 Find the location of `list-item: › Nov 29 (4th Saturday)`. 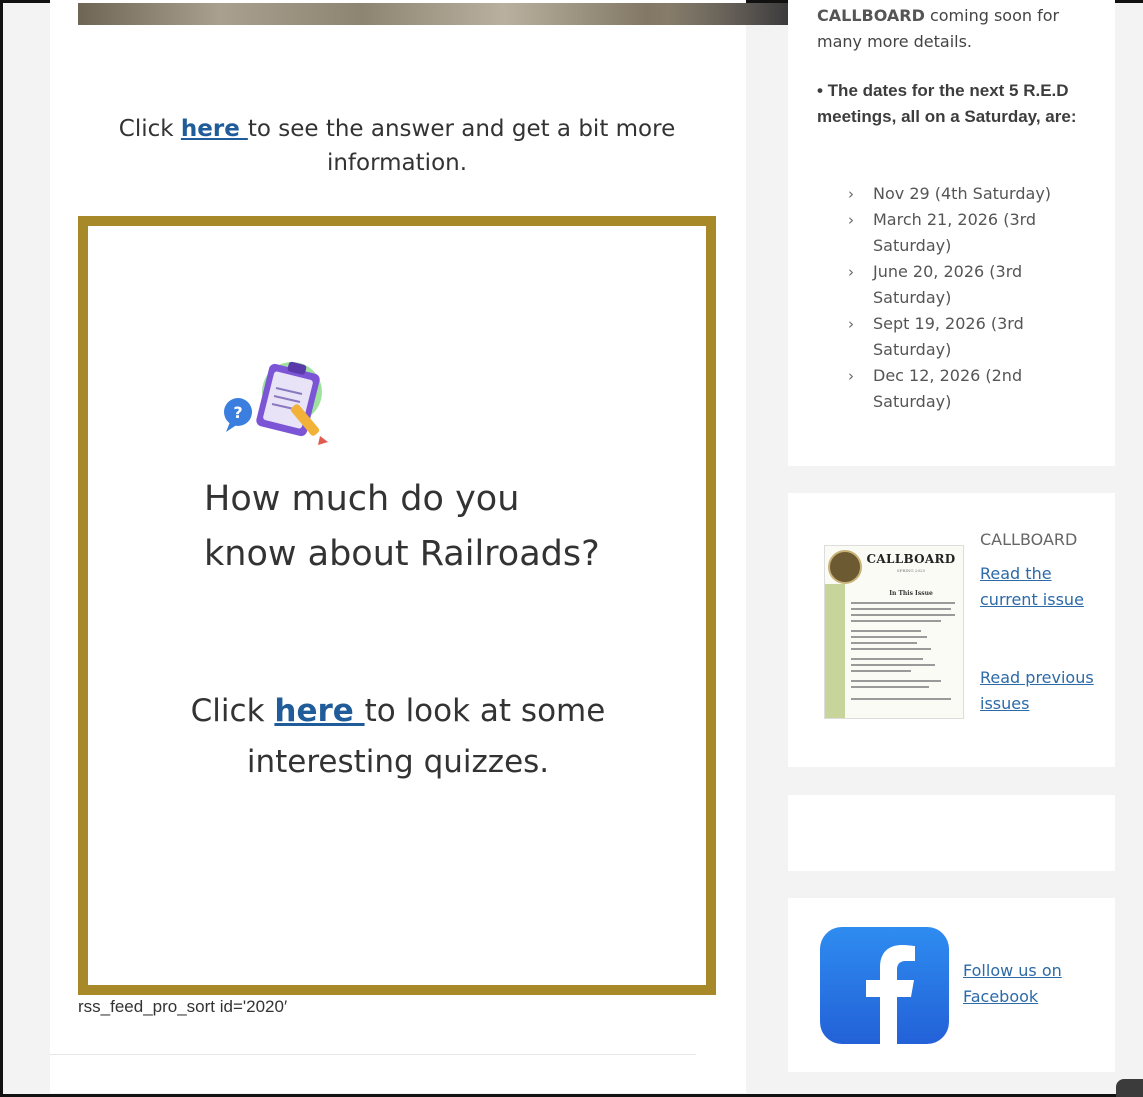

list-item: › Nov 29 (4th Saturday) is located at coordinates (960, 194).